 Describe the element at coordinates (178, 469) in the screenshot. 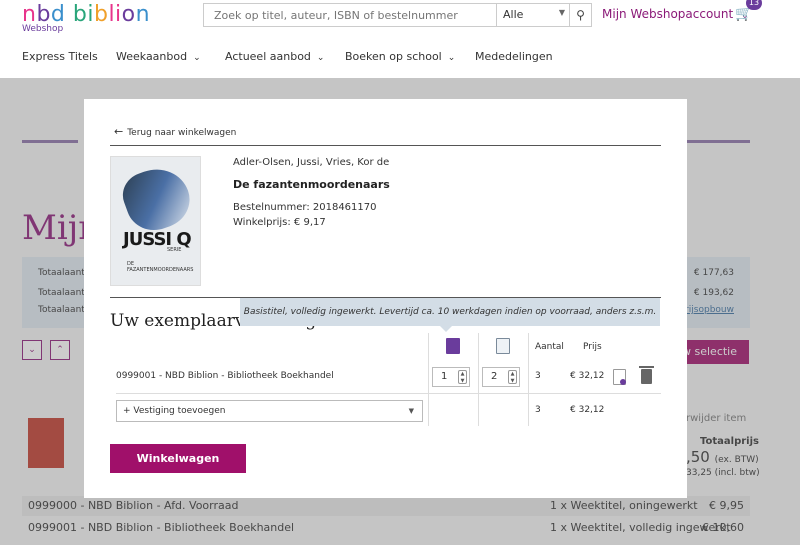

I see `update-cart-button: Winkelwagen wijzigen` at that location.